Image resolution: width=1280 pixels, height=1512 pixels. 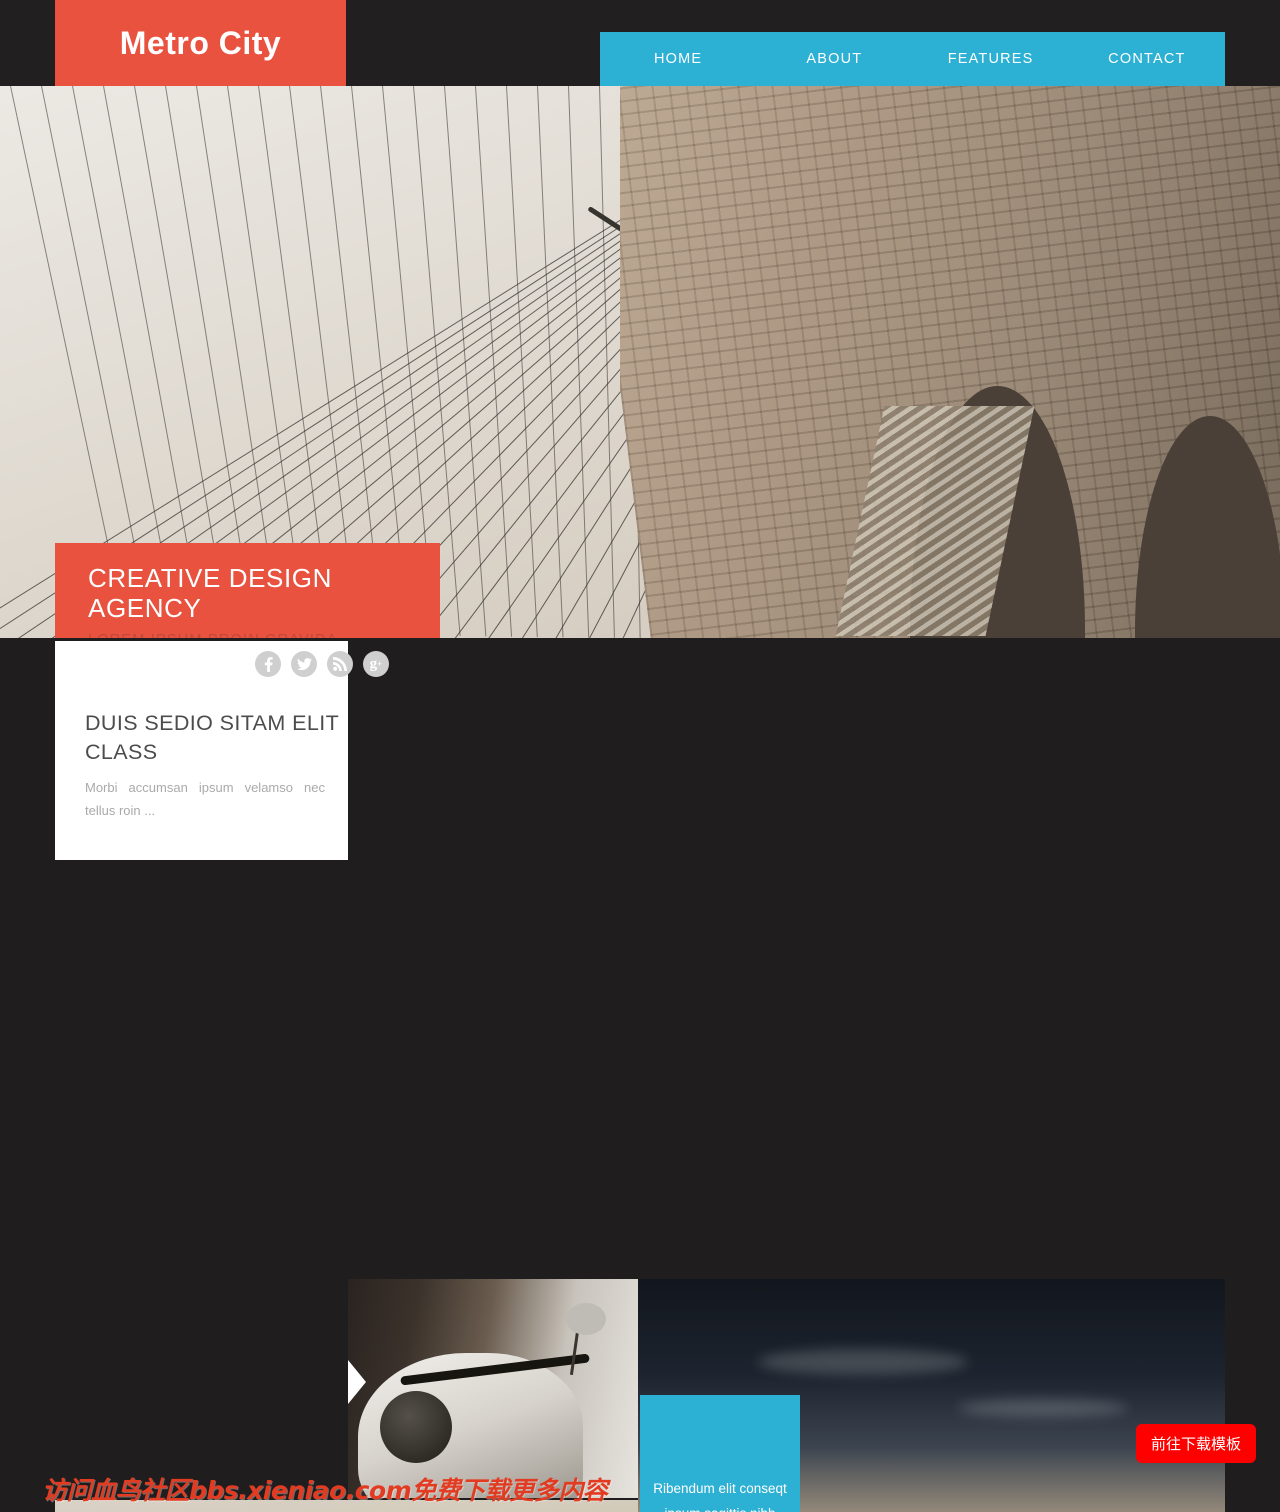 I want to click on site-watermark: 访问血鸟社区bbs.xieniao.com免费下载更多内容, so click(x=325, y=1490).